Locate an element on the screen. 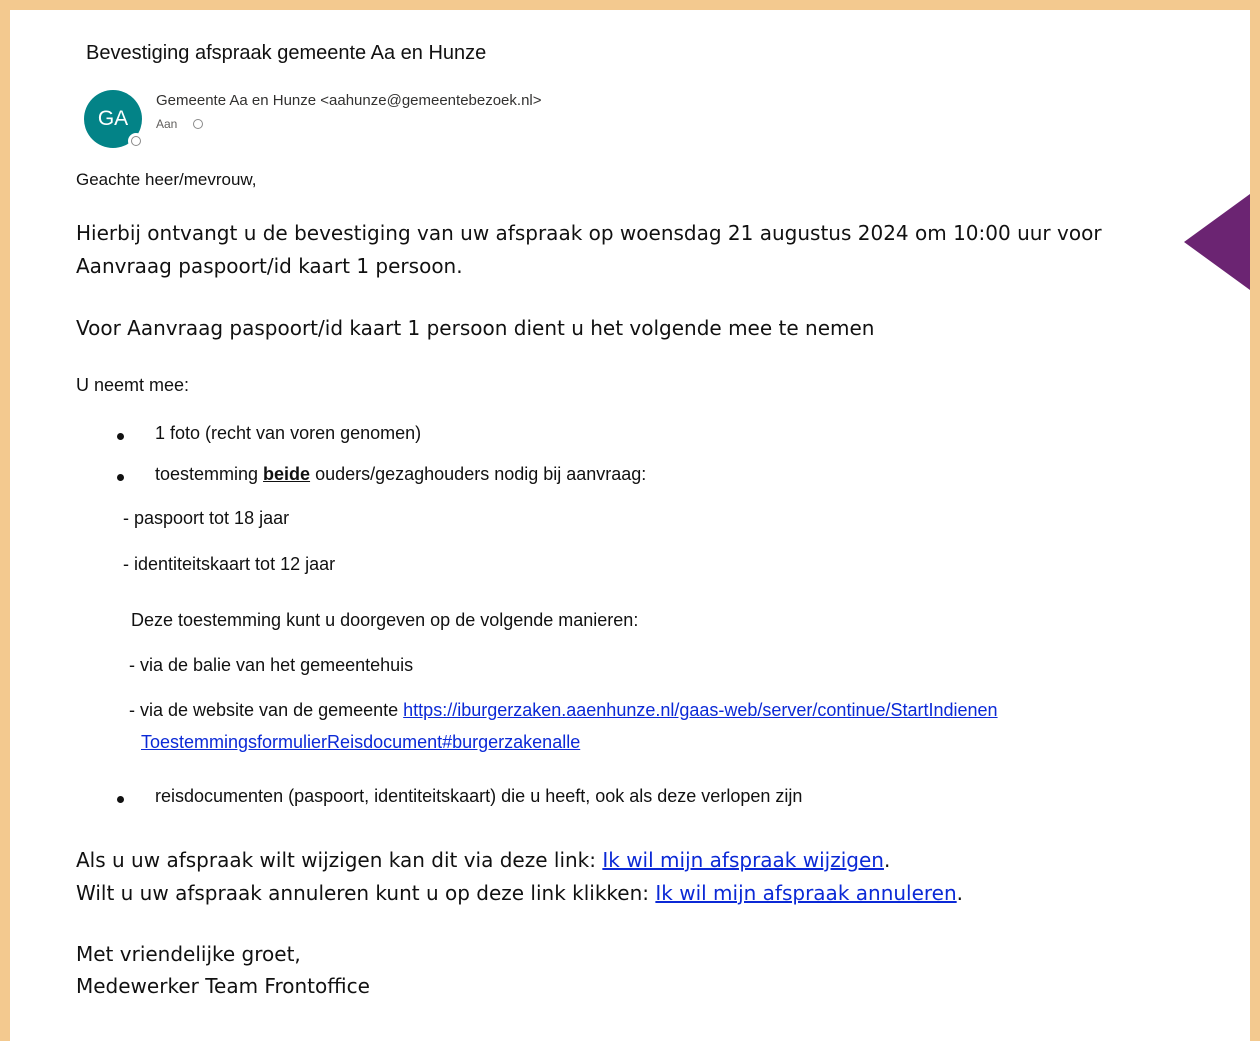 The height and width of the screenshot is (1041, 1260). consent-post: ouders/gezaghouders nodig bij aanvraag: is located at coordinates (478, 474).